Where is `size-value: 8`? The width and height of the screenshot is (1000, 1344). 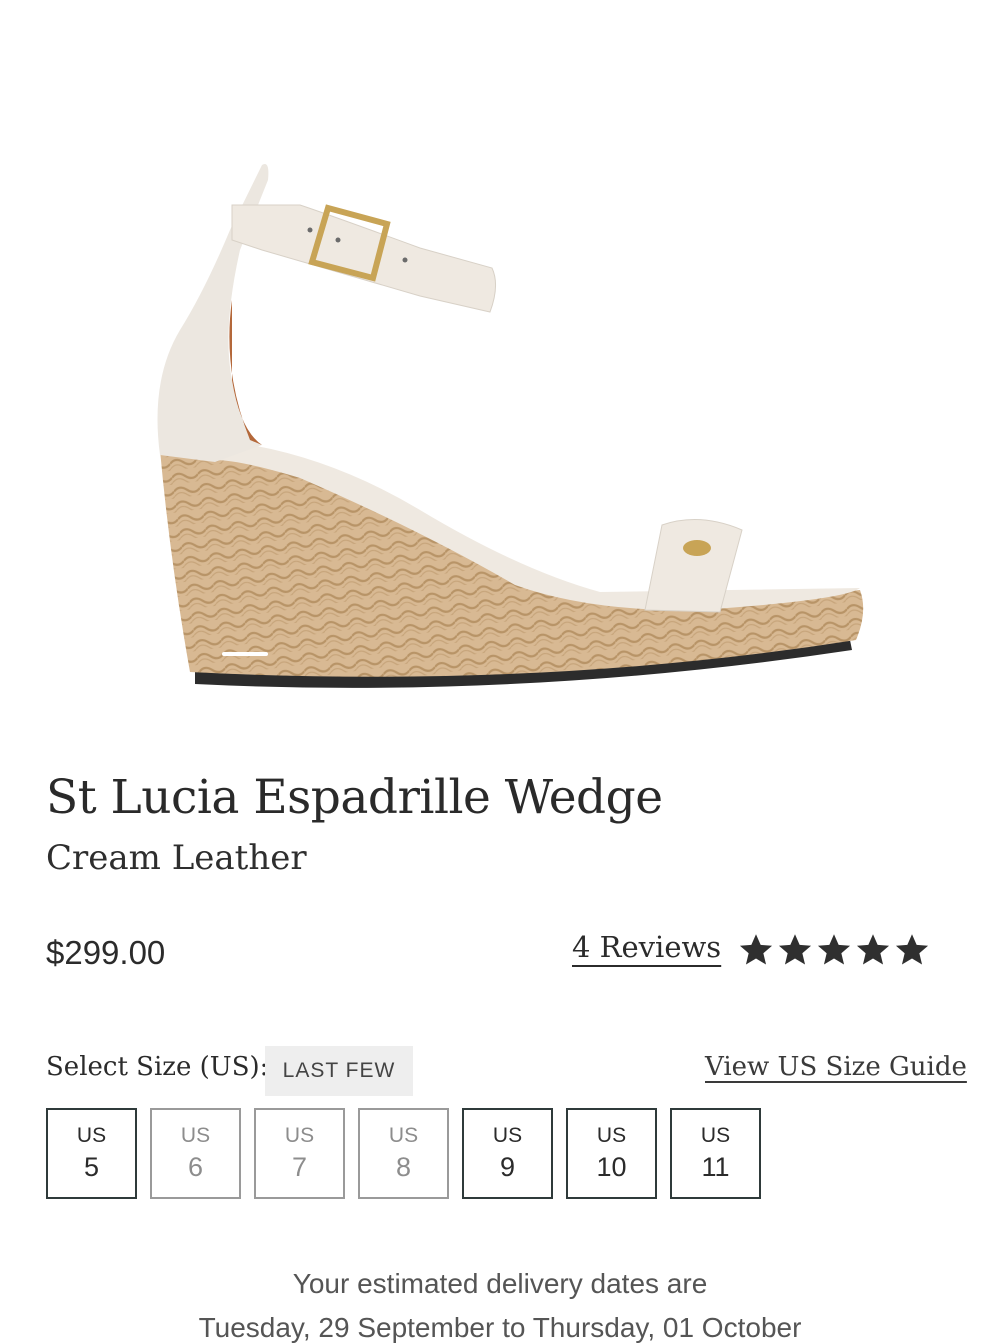
size-value: 8 is located at coordinates (403, 1166).